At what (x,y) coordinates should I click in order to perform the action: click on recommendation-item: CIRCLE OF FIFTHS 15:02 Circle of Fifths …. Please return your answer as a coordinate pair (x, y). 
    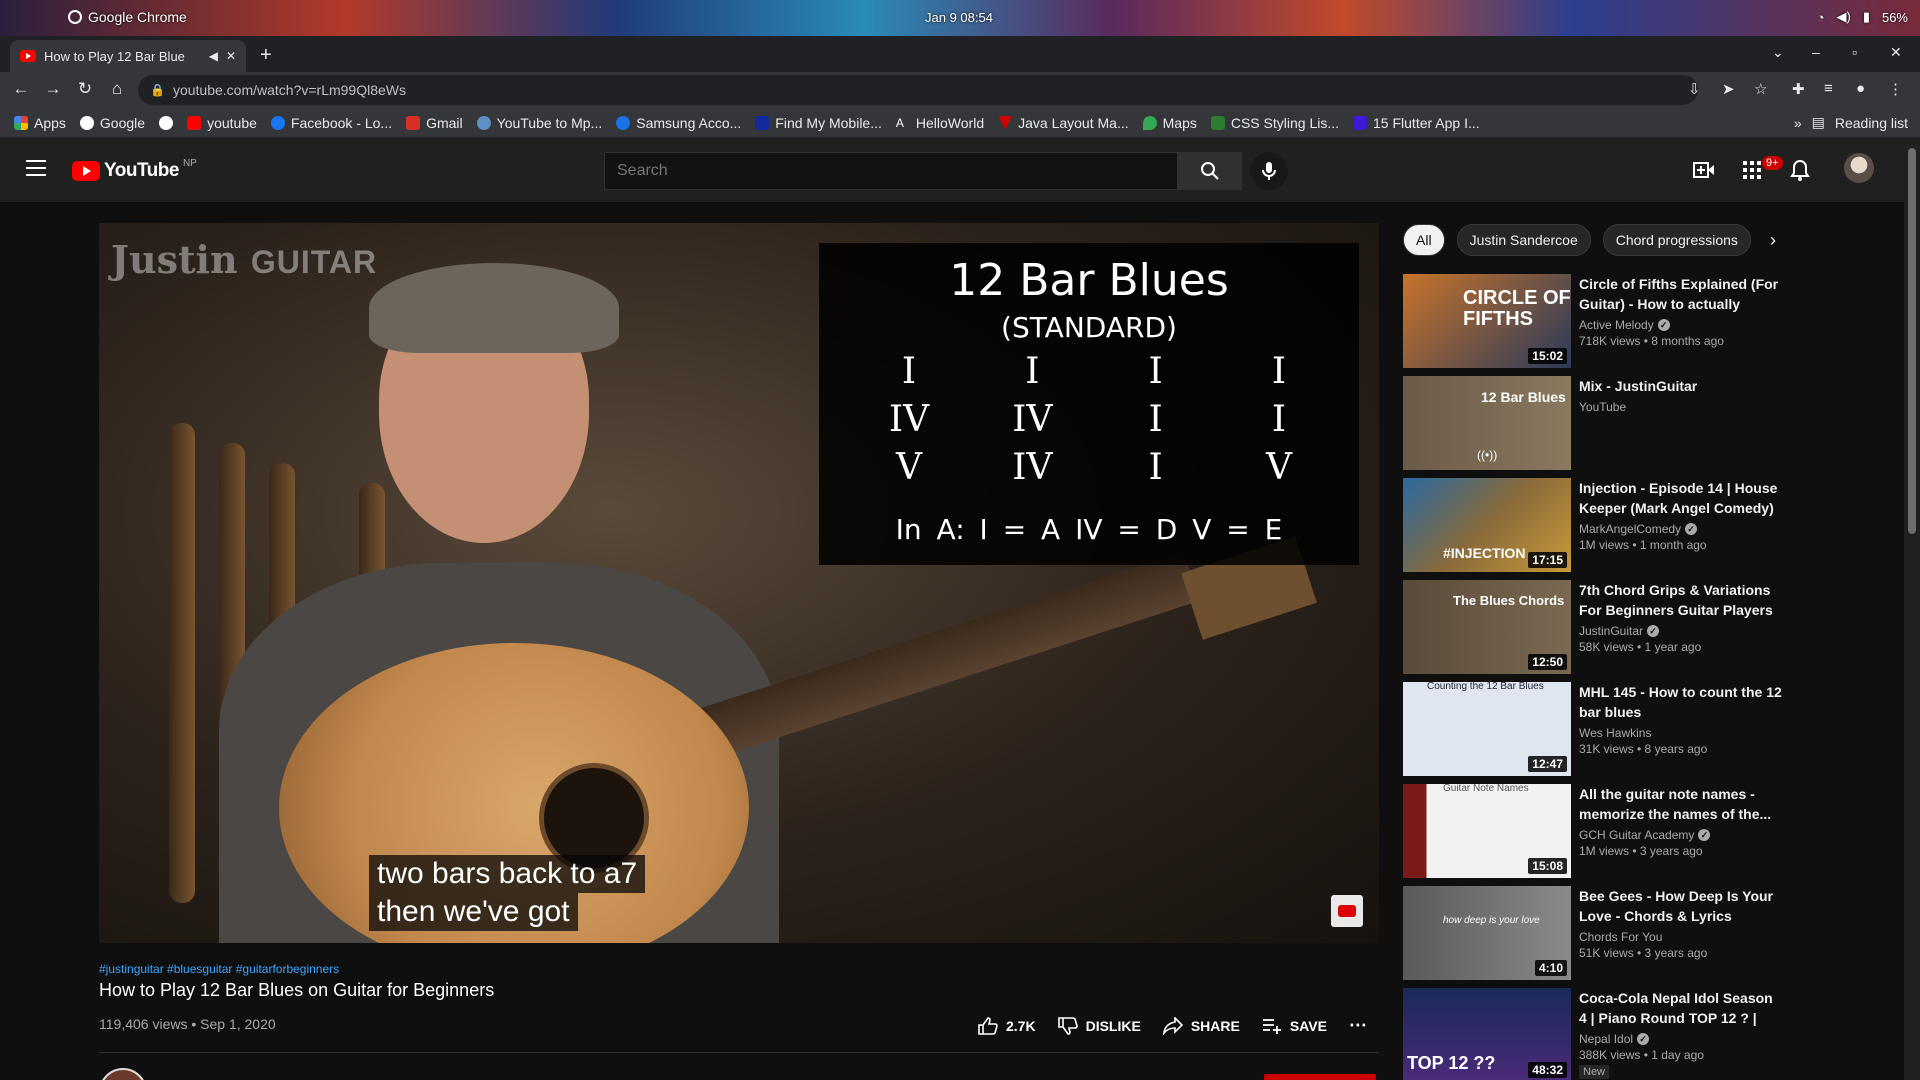
    Looking at the image, I should click on (1593, 321).